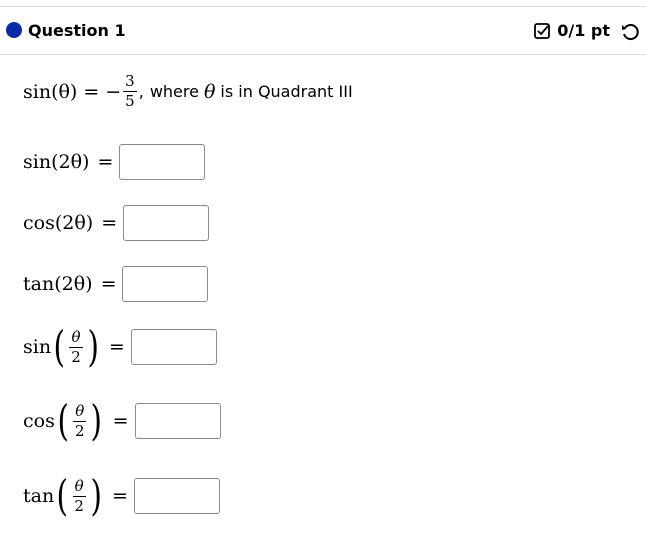 This screenshot has height=547, width=646. Describe the element at coordinates (286, 91) in the screenshot. I see `prompt-quadrant: is in Quadrant III` at that location.